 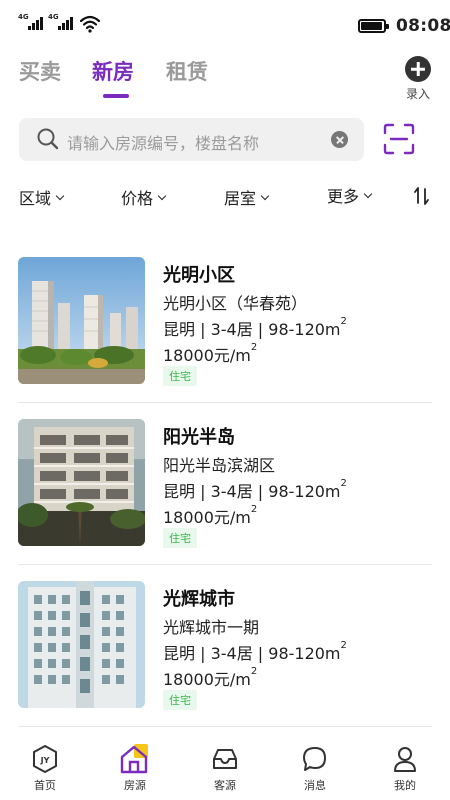 I want to click on jy-home-icon: JY, so click(x=45, y=759).